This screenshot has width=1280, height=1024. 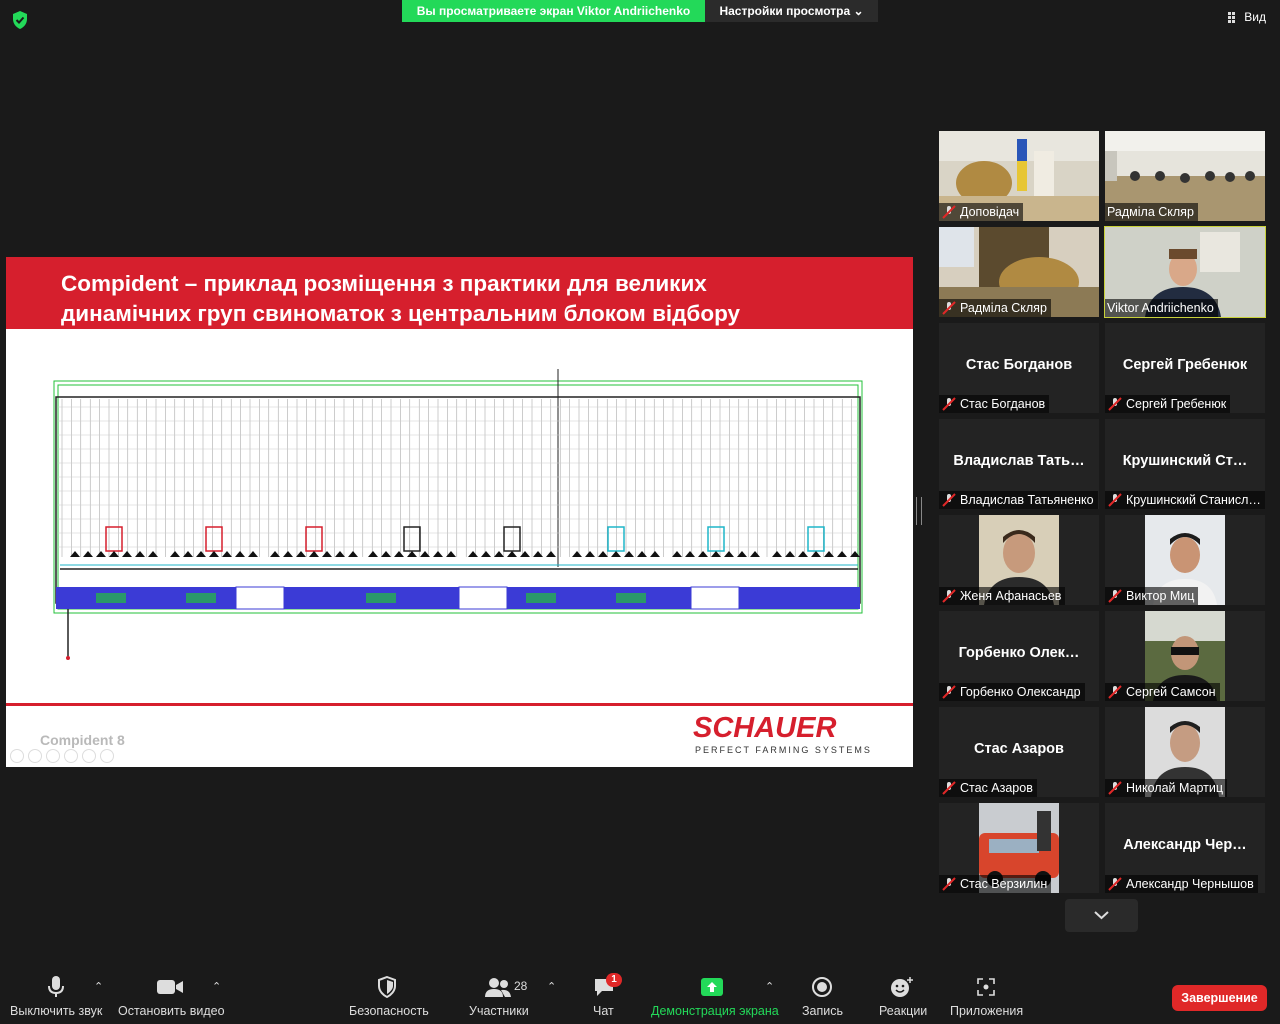 I want to click on record-icon, so click(x=822, y=987).